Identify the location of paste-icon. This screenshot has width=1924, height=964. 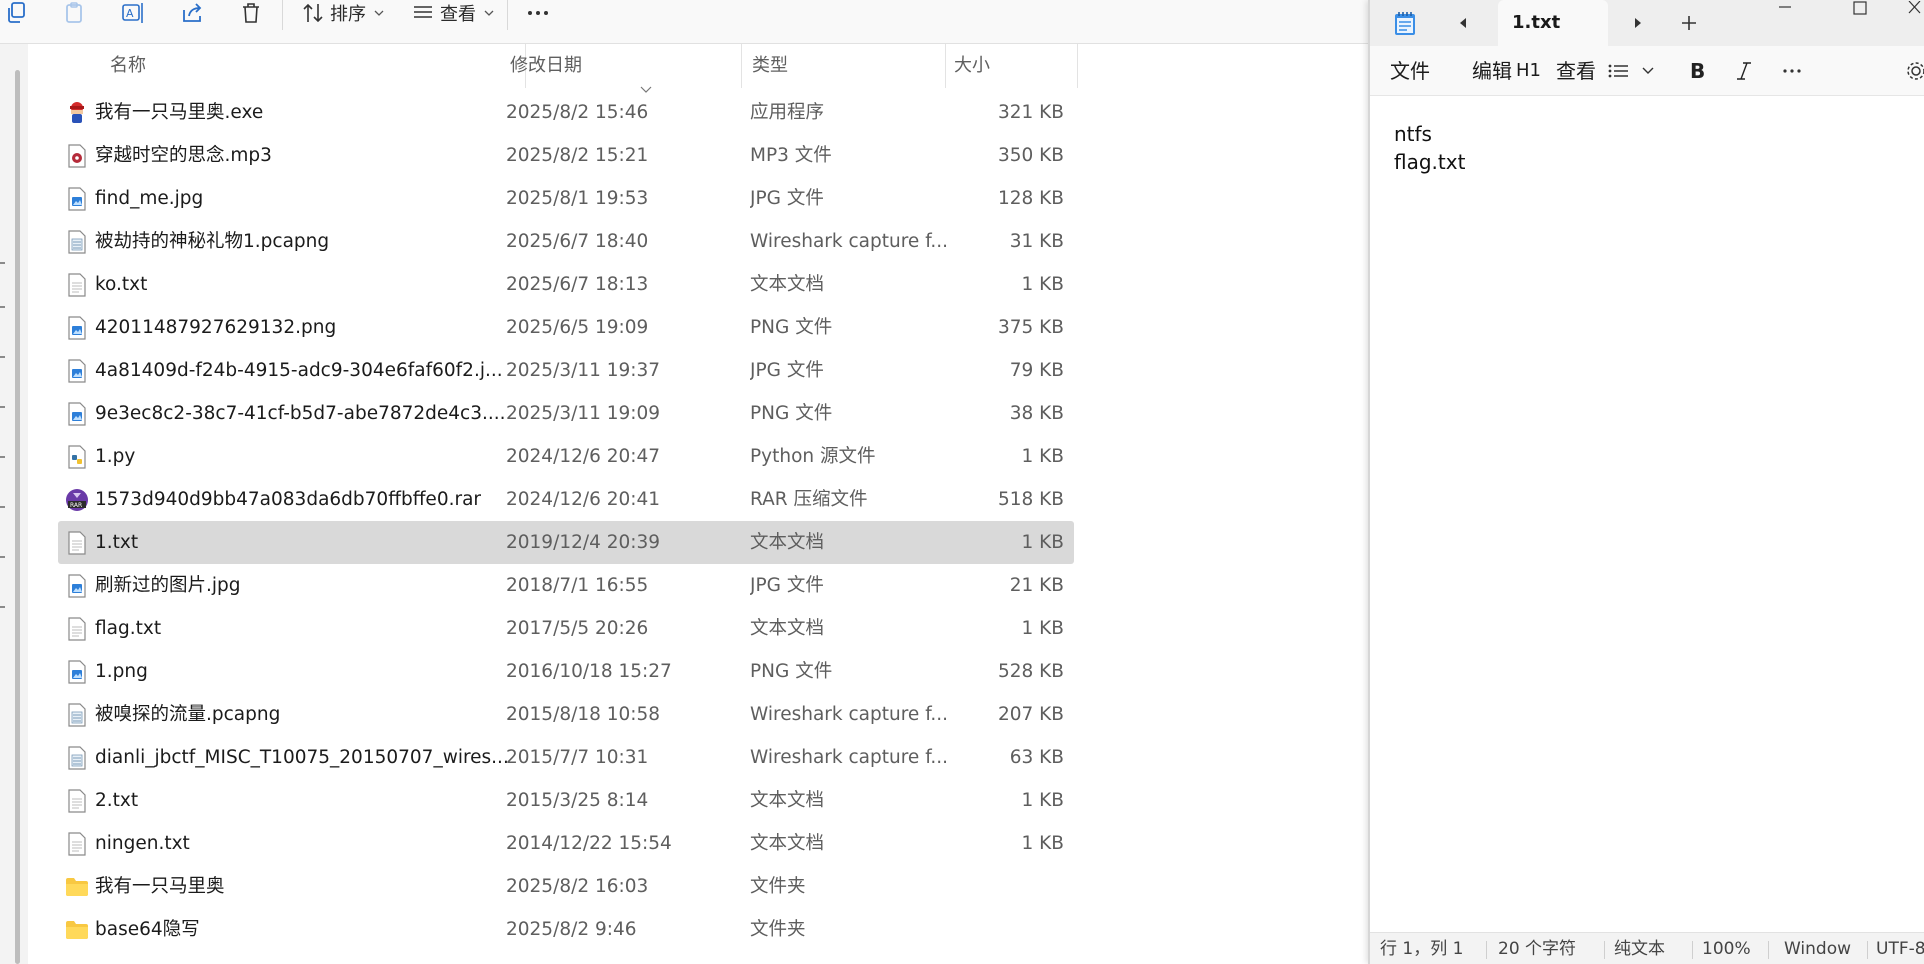
(74, 12).